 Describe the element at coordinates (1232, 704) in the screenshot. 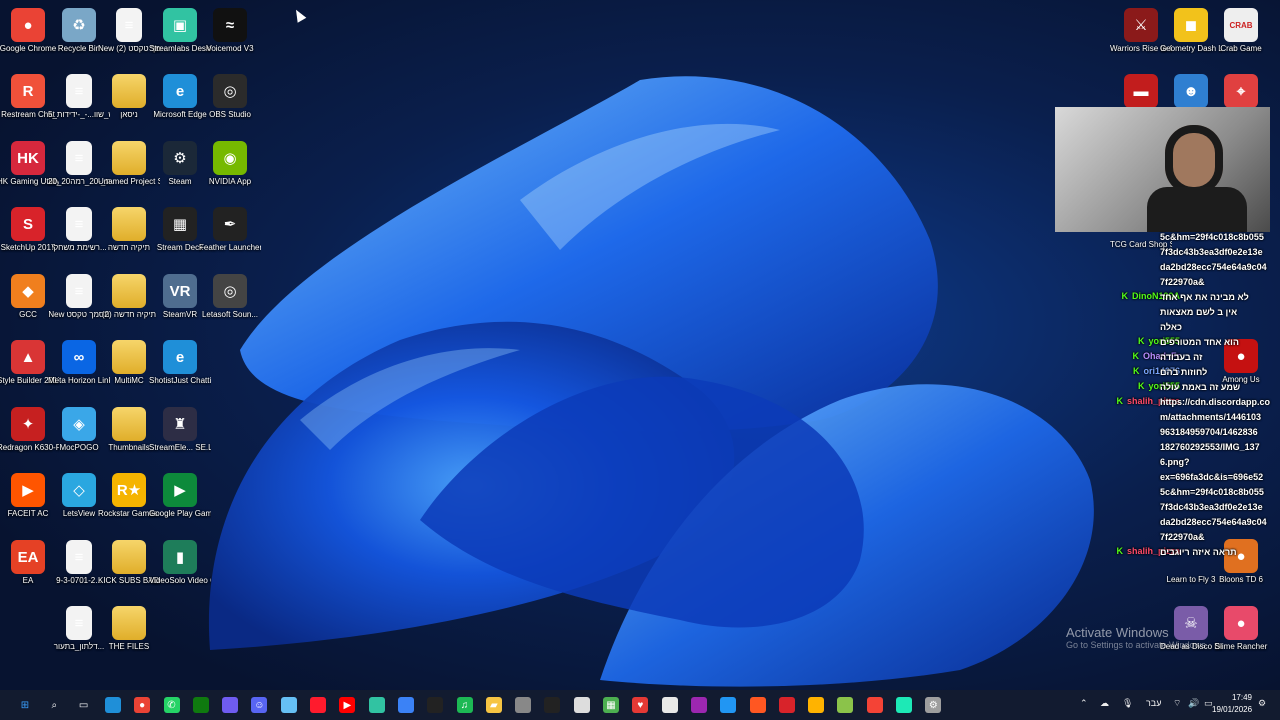

I see `clock: 17:49 19/01/2026` at that location.